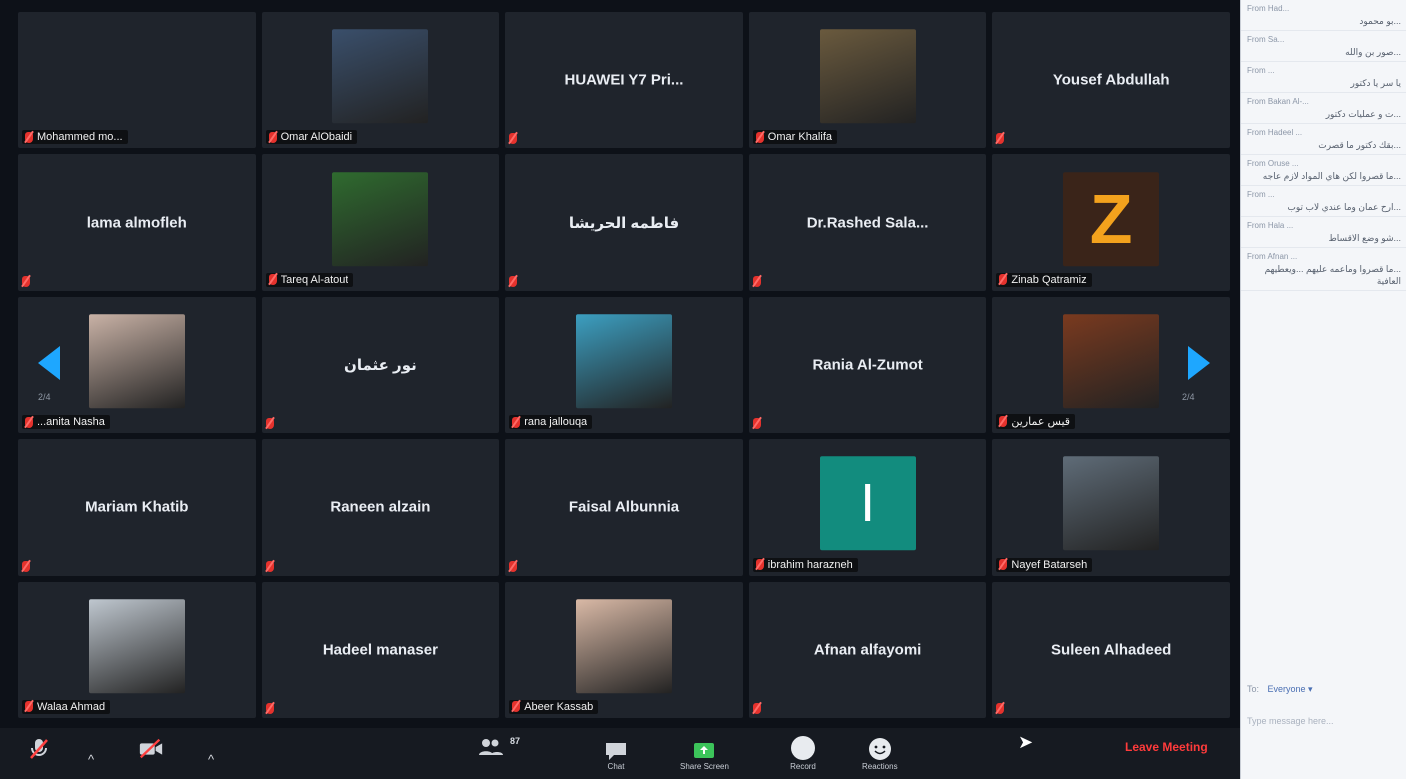 The height and width of the screenshot is (779, 1406). I want to click on participant-tile: نور عثمان, so click(380, 365).